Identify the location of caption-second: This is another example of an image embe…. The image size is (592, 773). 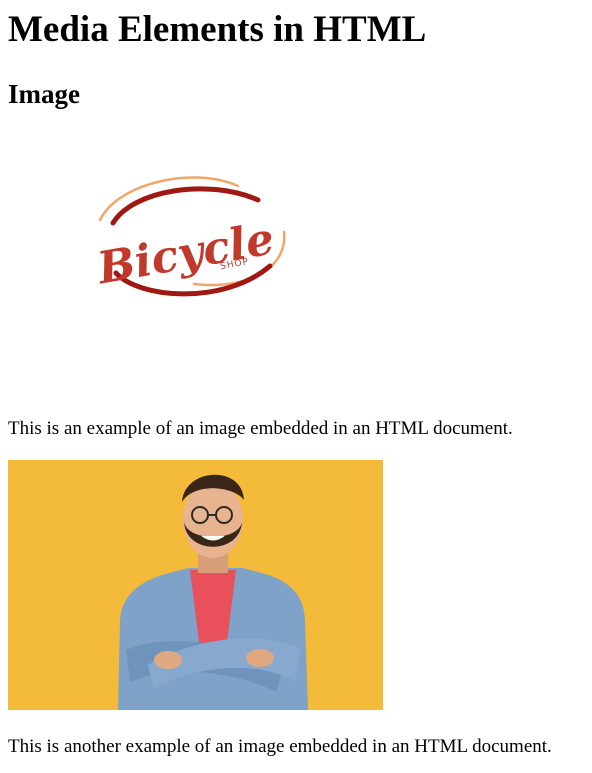
(280, 746).